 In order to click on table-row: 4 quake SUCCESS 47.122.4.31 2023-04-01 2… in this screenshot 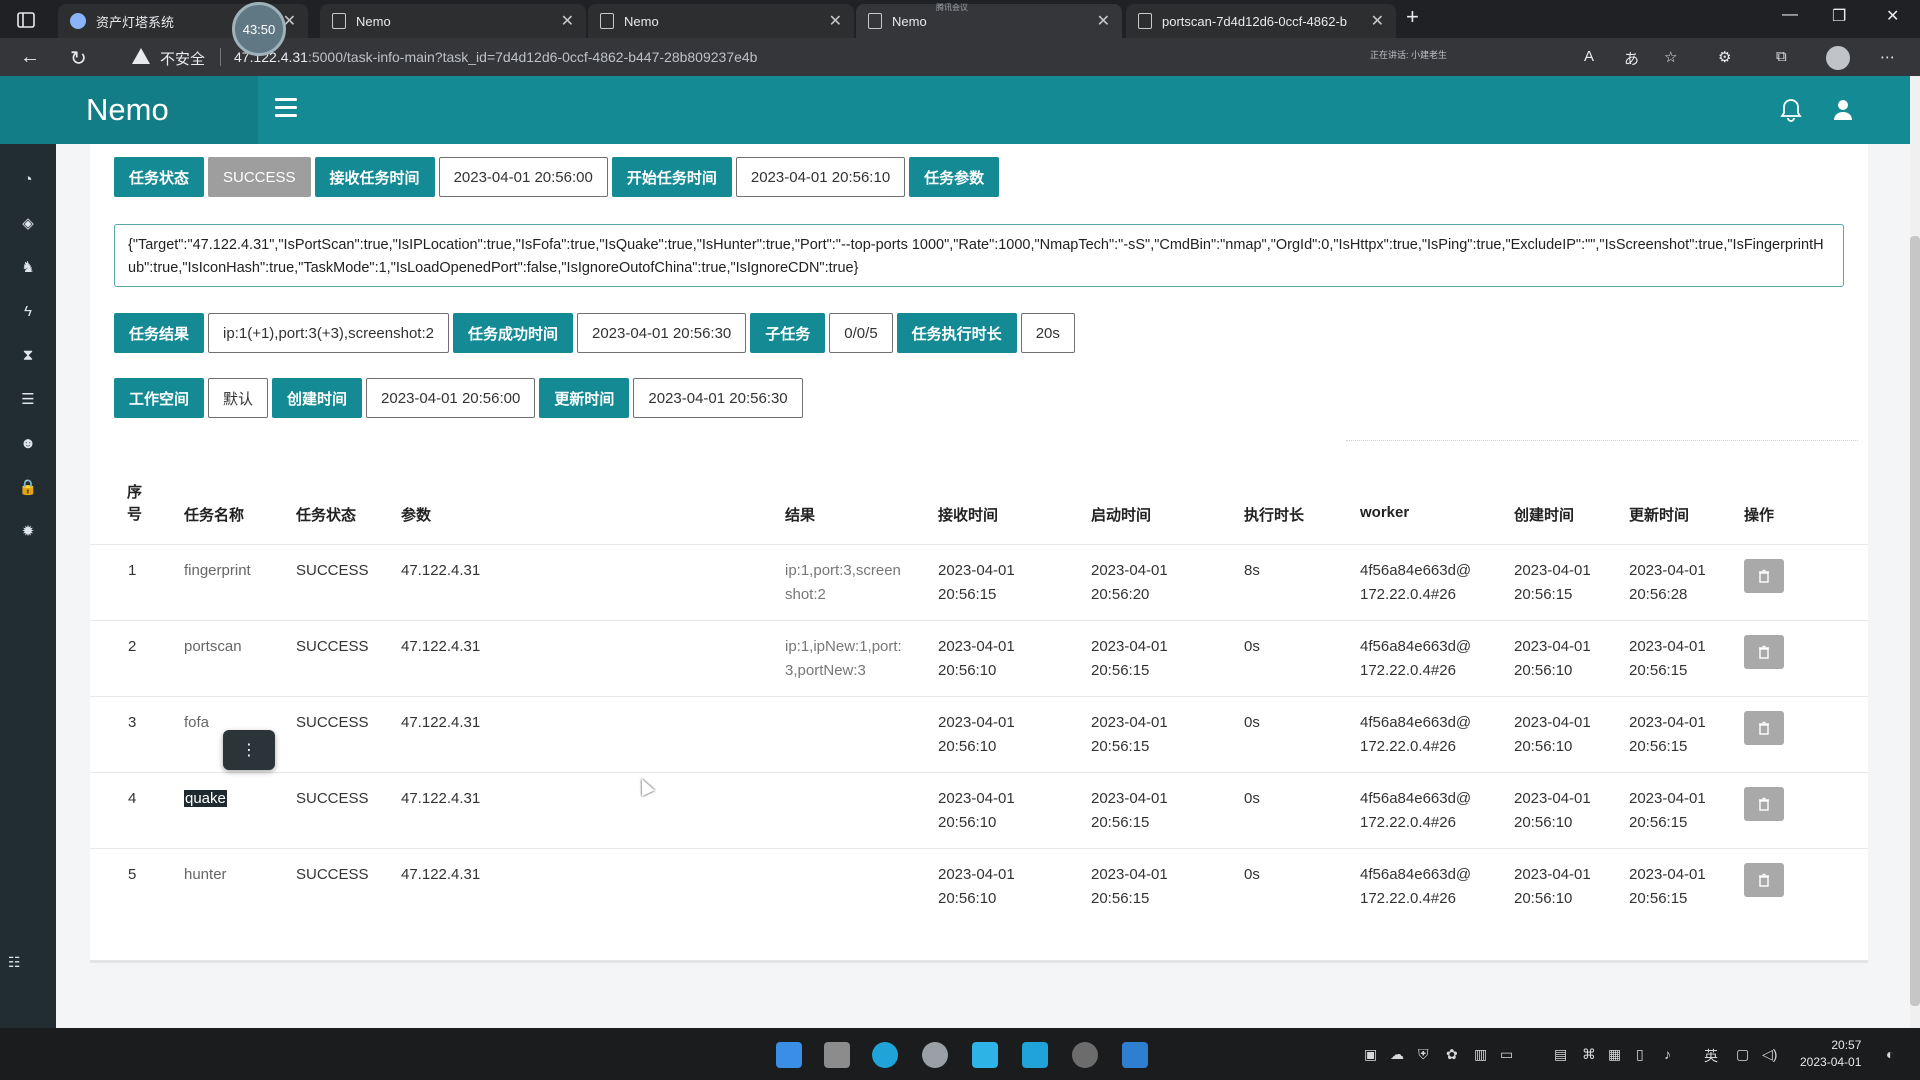, I will do `click(979, 810)`.